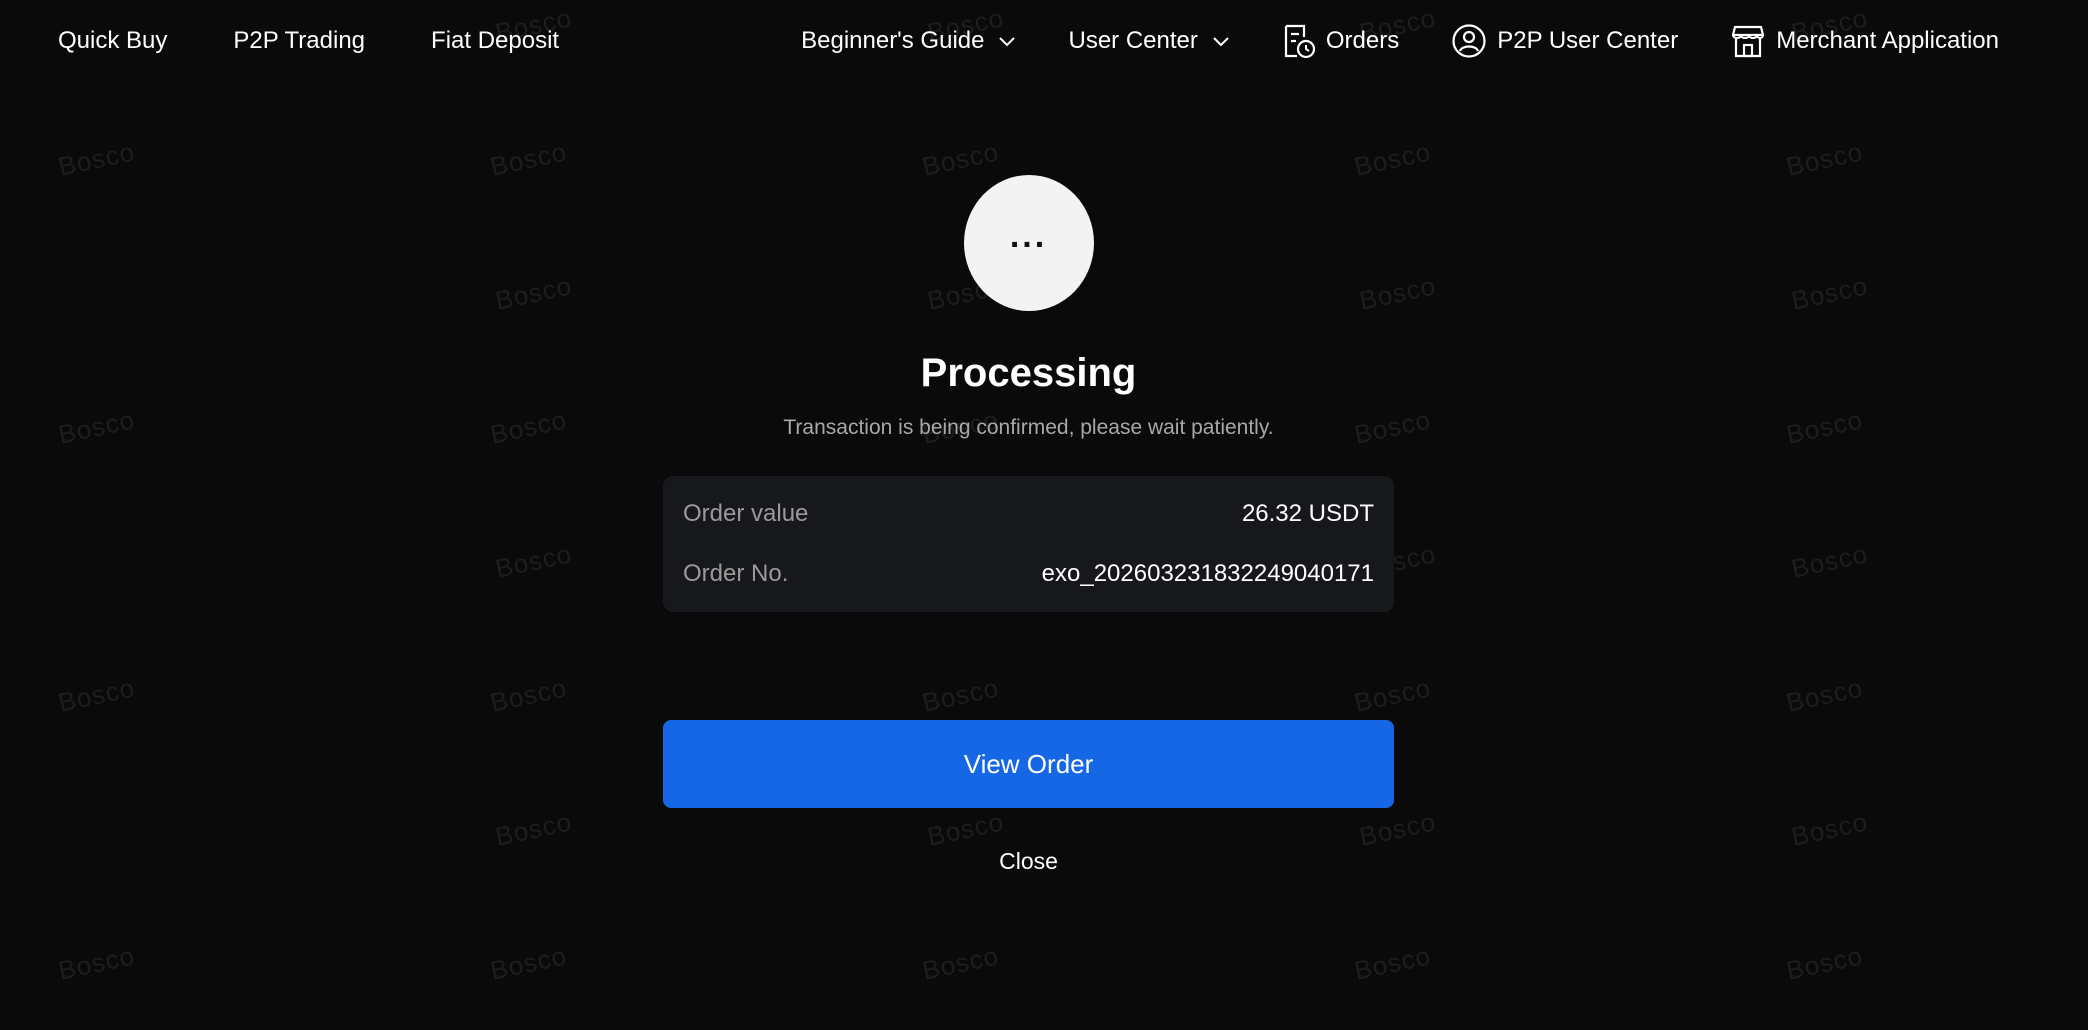 The width and height of the screenshot is (2088, 1030). I want to click on nav-left: Quick Buy P2P Trading Fiat Deposit, so click(308, 41).